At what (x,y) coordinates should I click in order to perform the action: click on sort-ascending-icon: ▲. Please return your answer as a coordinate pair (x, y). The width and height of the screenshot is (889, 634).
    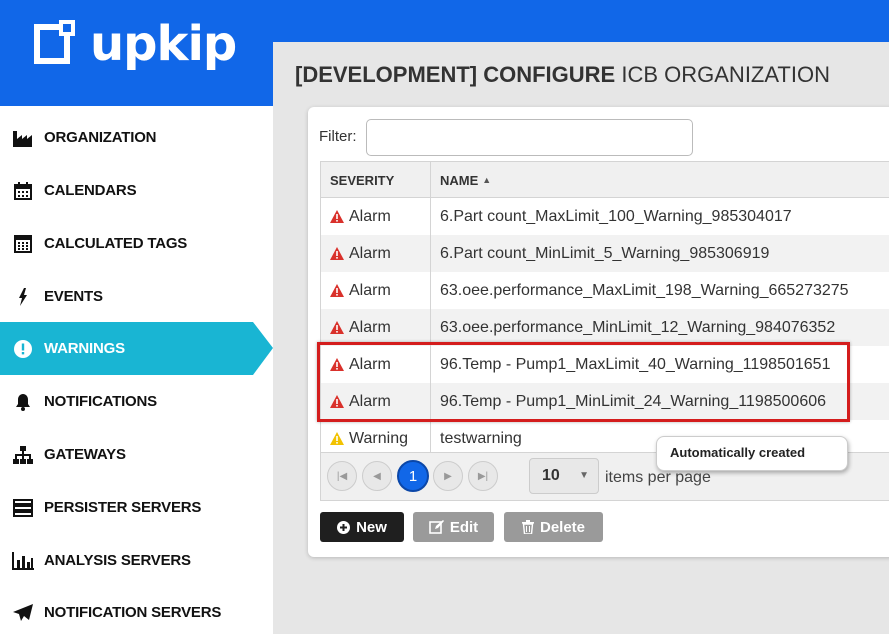
    Looking at the image, I should click on (487, 180).